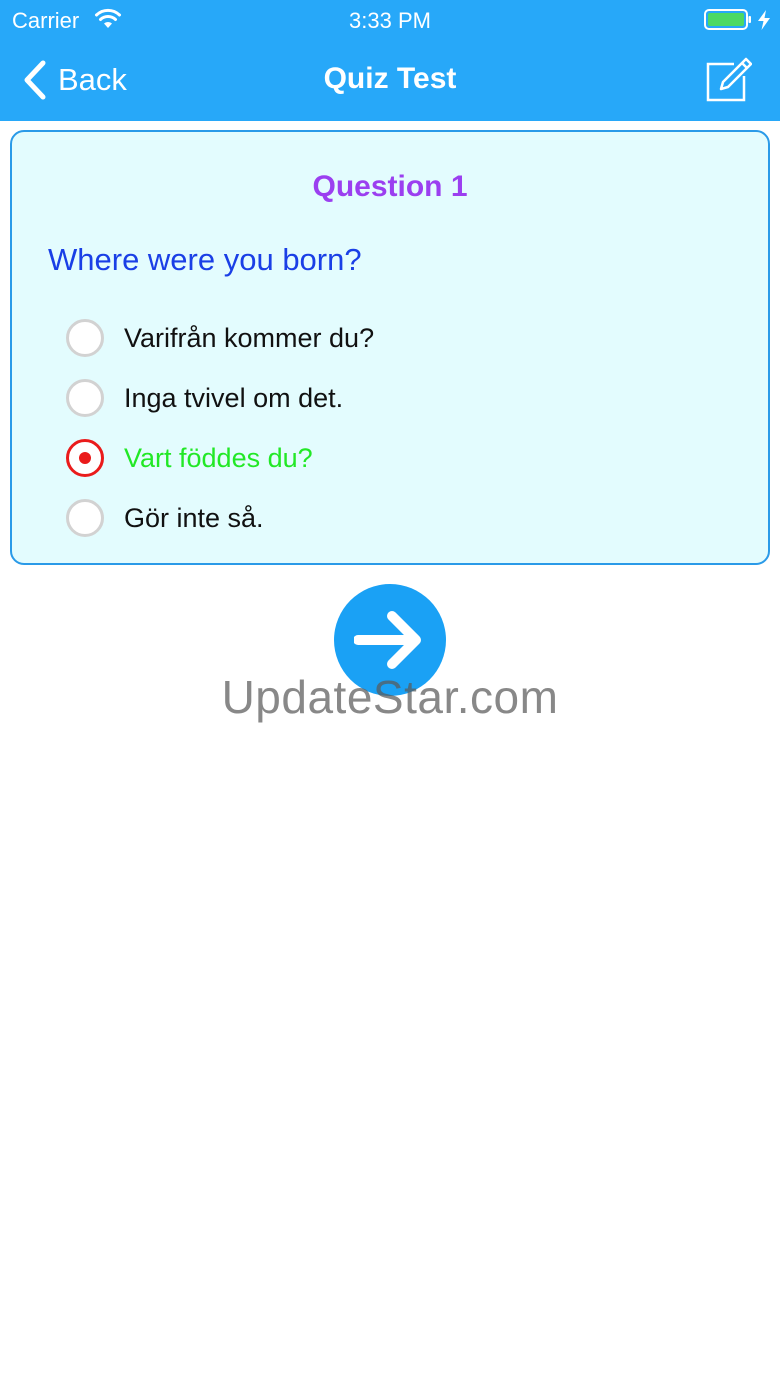  I want to click on answer-option: Inga tvivel om det., so click(391, 398).